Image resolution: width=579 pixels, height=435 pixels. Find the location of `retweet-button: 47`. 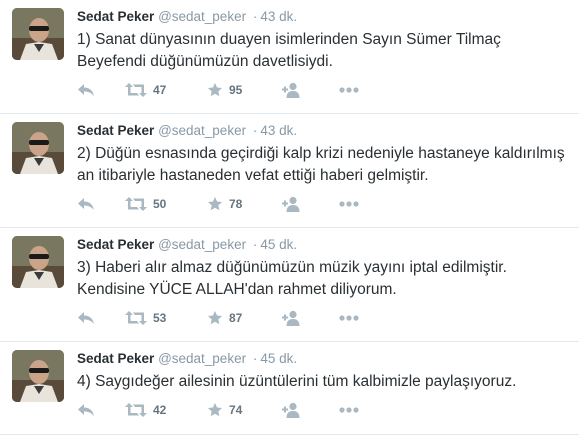

retweet-button: 47 is located at coordinates (145, 90).